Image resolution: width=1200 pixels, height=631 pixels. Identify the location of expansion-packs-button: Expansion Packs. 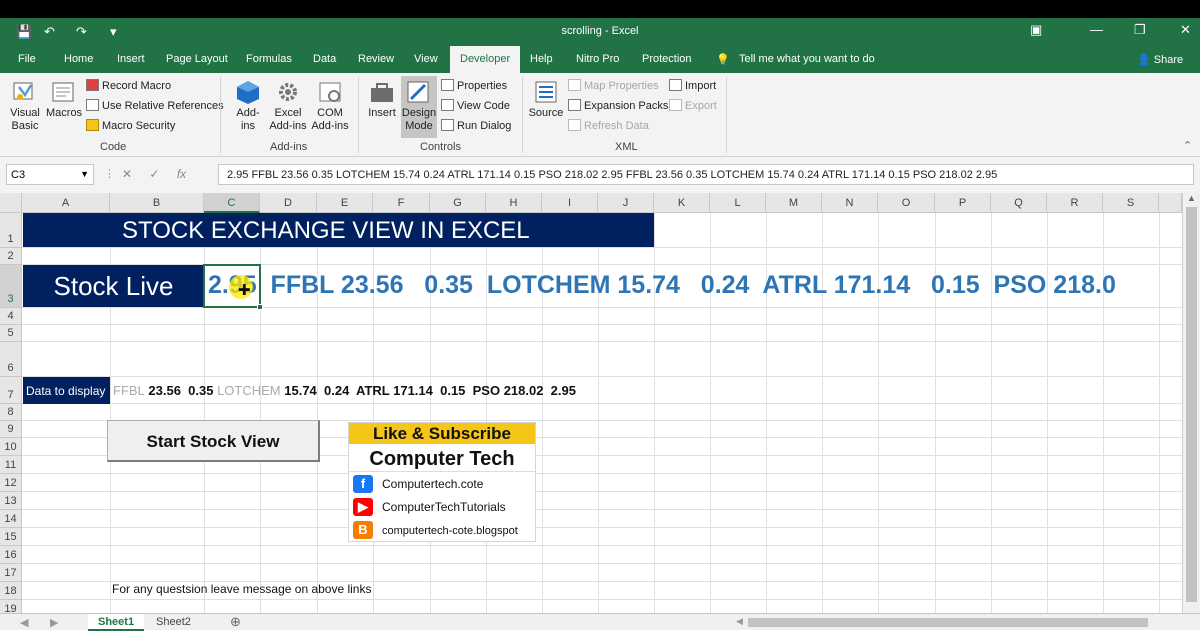
(618, 106).